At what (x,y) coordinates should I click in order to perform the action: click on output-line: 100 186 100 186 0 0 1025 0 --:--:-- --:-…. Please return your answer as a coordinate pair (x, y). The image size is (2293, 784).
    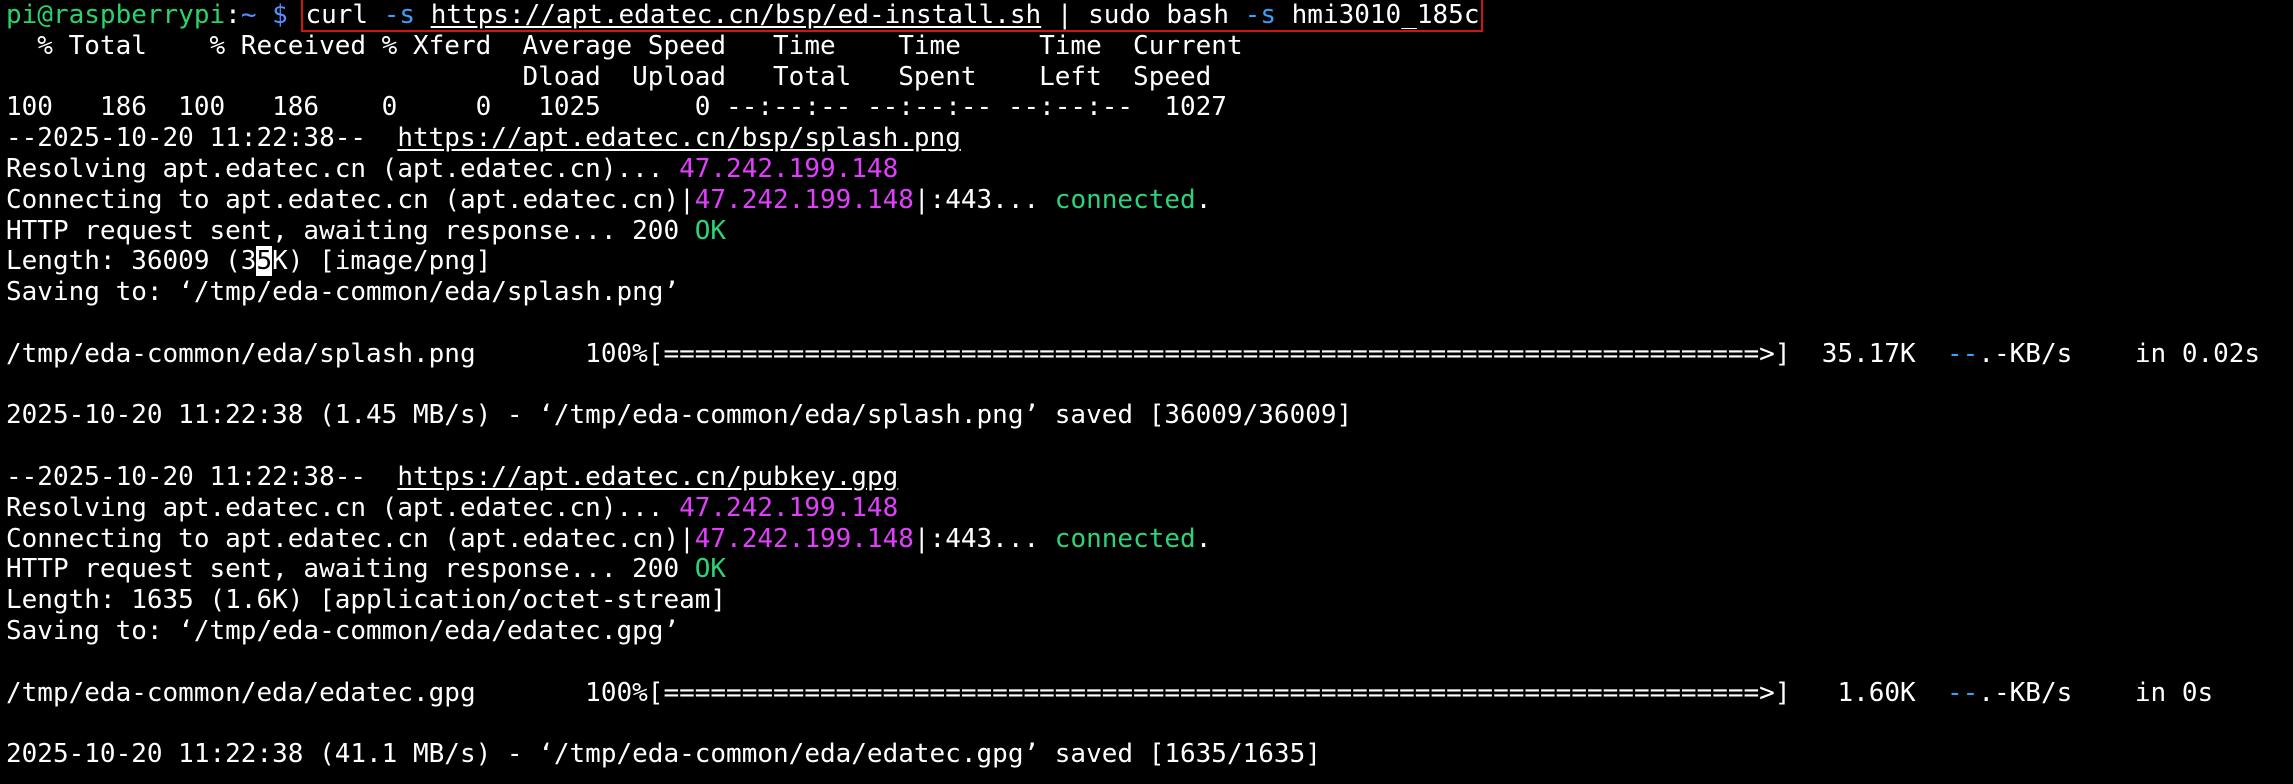
    Looking at the image, I should click on (1149, 107).